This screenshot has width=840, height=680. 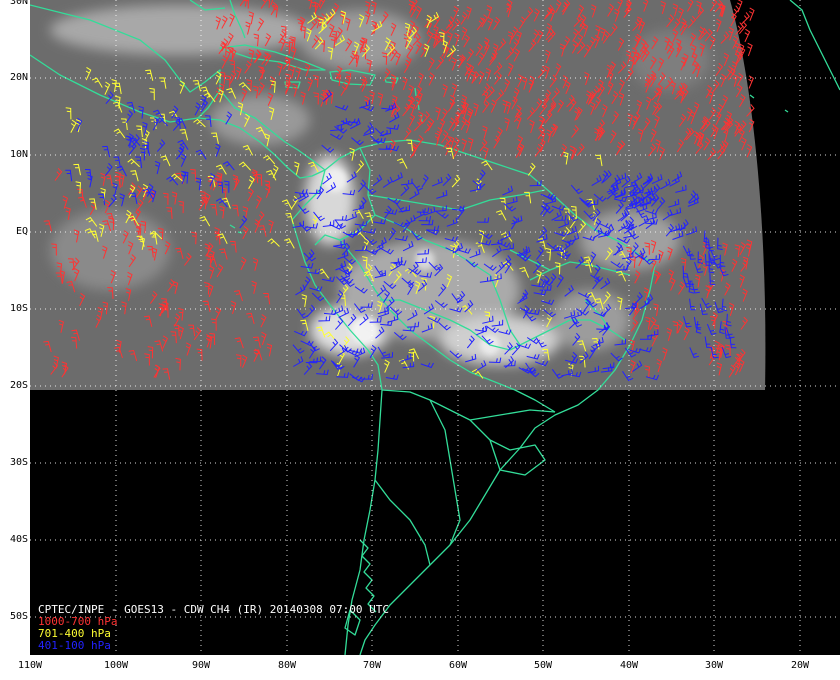 I want to click on lon-label-50w: 50W, so click(x=543, y=665).